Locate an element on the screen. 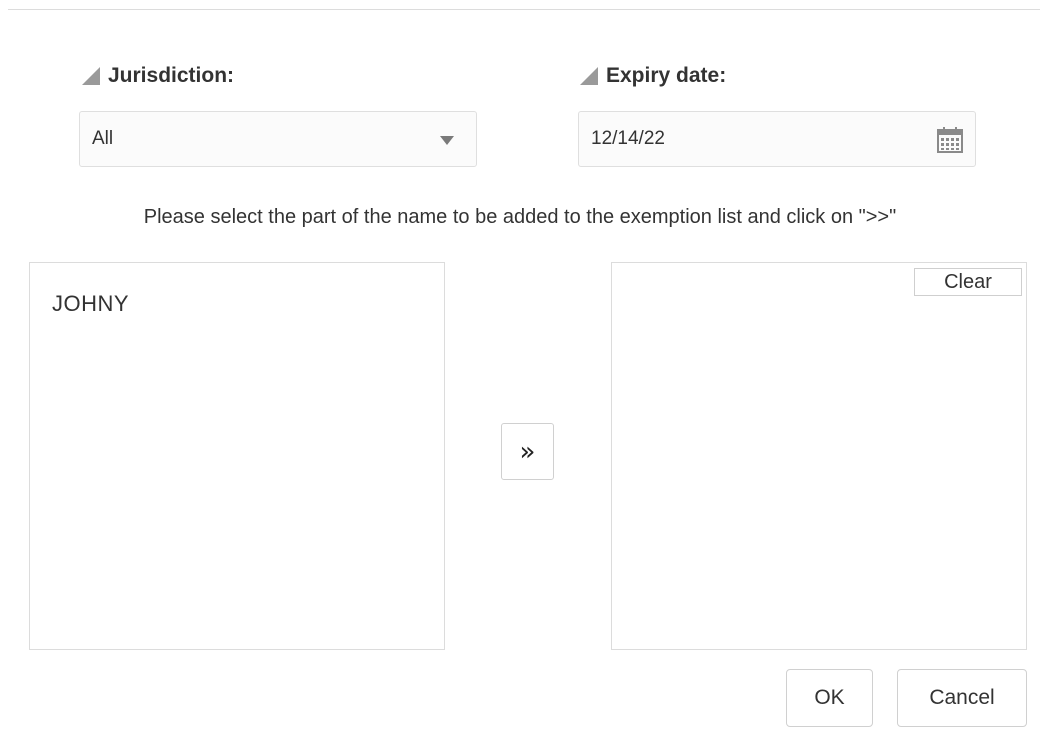 This screenshot has width=1040, height=748. name-part-item: JOHNY is located at coordinates (90, 304).